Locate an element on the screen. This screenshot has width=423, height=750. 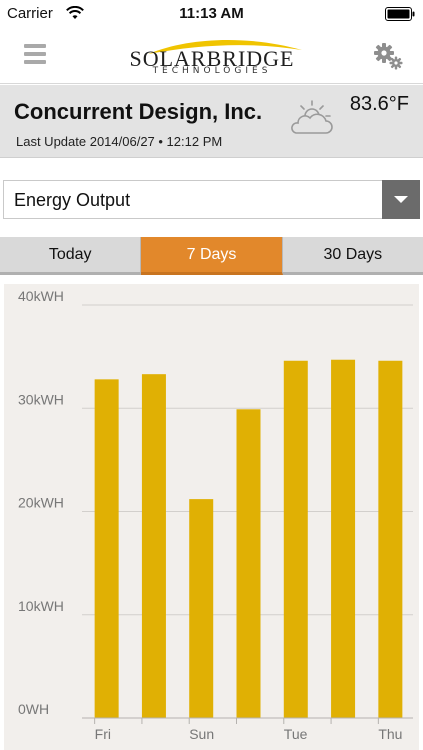
solarbridge-logo: SOLARBRIDGE TECHNOLOGIES is located at coordinates (212, 58).